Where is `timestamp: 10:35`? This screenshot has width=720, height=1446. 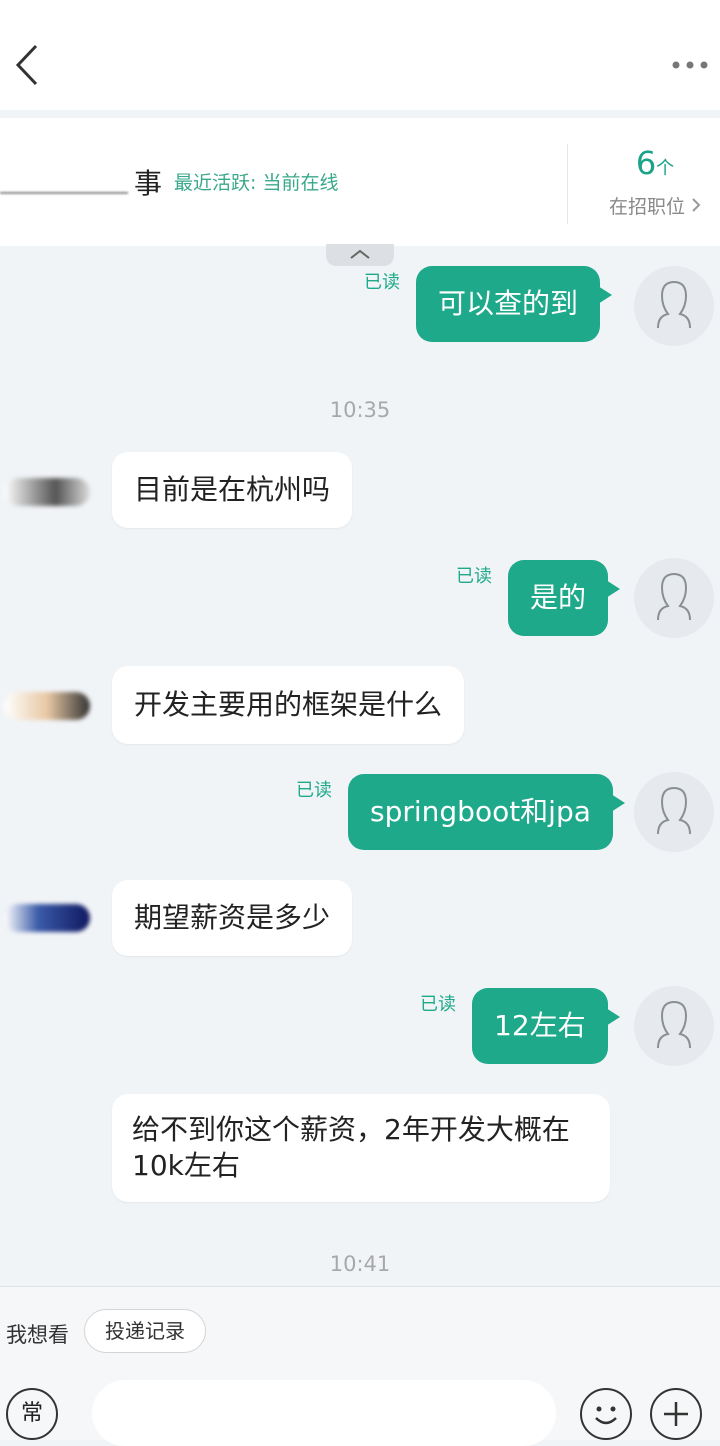 timestamp: 10:35 is located at coordinates (360, 410).